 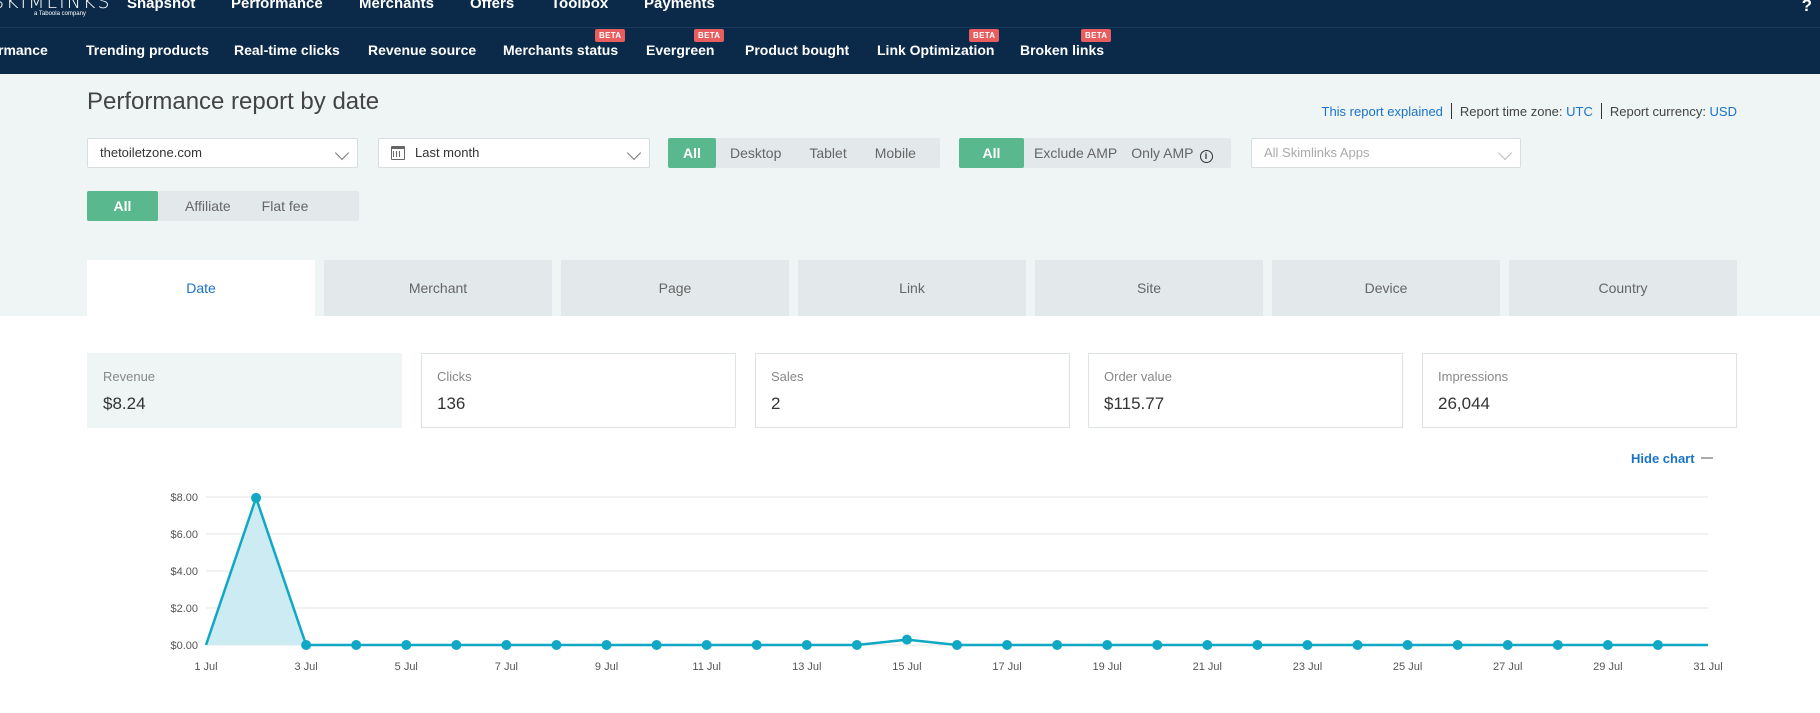 I want to click on x-tick-label: 5 Jul, so click(x=406, y=667).